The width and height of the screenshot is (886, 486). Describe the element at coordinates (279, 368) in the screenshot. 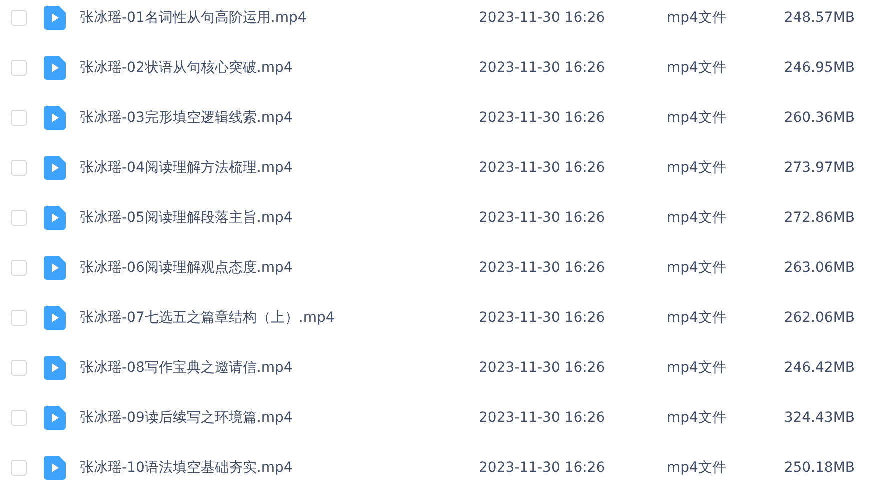

I see `file-name: 张冰瑶-08写作宝典之邀请信.mp4` at that location.